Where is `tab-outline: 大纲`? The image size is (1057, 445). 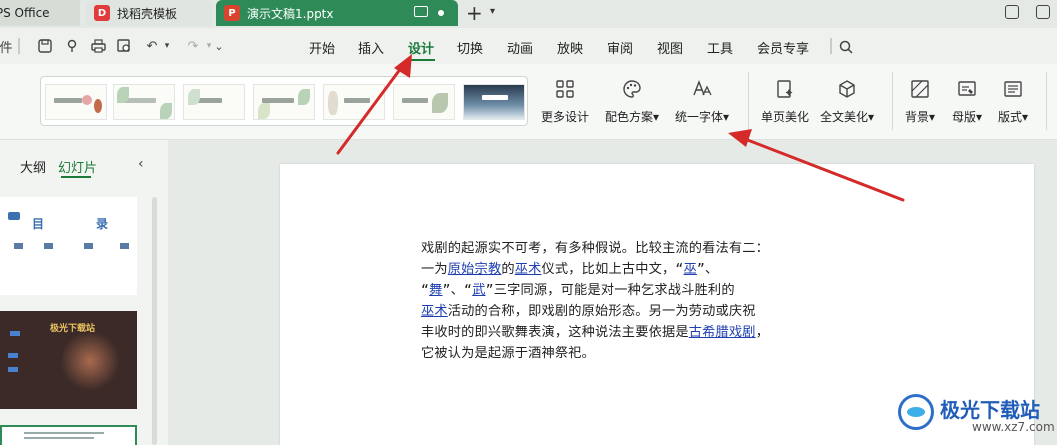 tab-outline: 大纲 is located at coordinates (33, 166).